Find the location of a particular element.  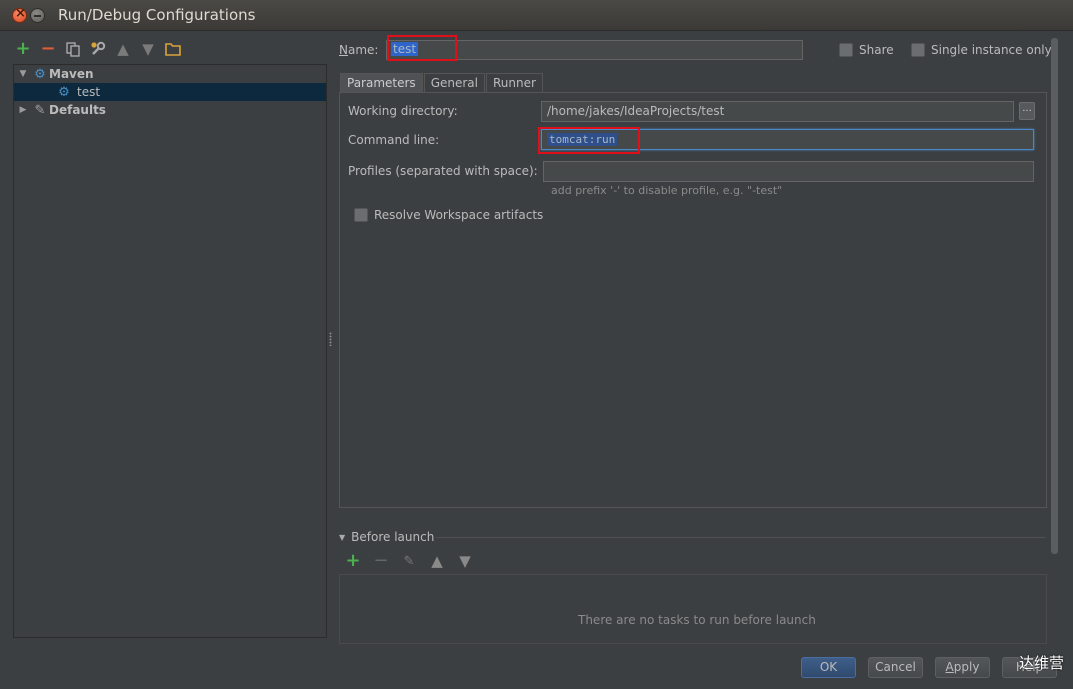

move-up-icon: ▲ is located at coordinates (123, 49).